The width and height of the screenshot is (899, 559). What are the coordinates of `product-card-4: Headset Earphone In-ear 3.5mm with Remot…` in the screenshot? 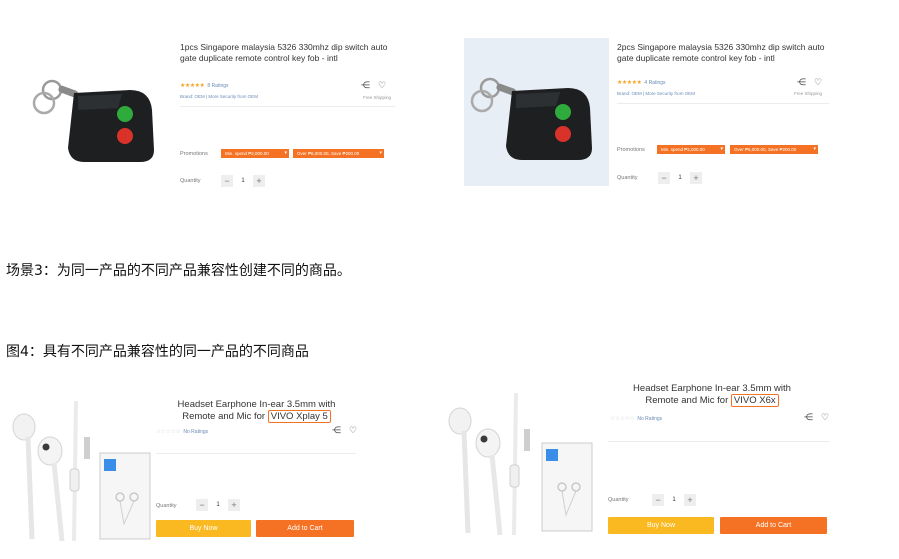 It's located at (638, 462).